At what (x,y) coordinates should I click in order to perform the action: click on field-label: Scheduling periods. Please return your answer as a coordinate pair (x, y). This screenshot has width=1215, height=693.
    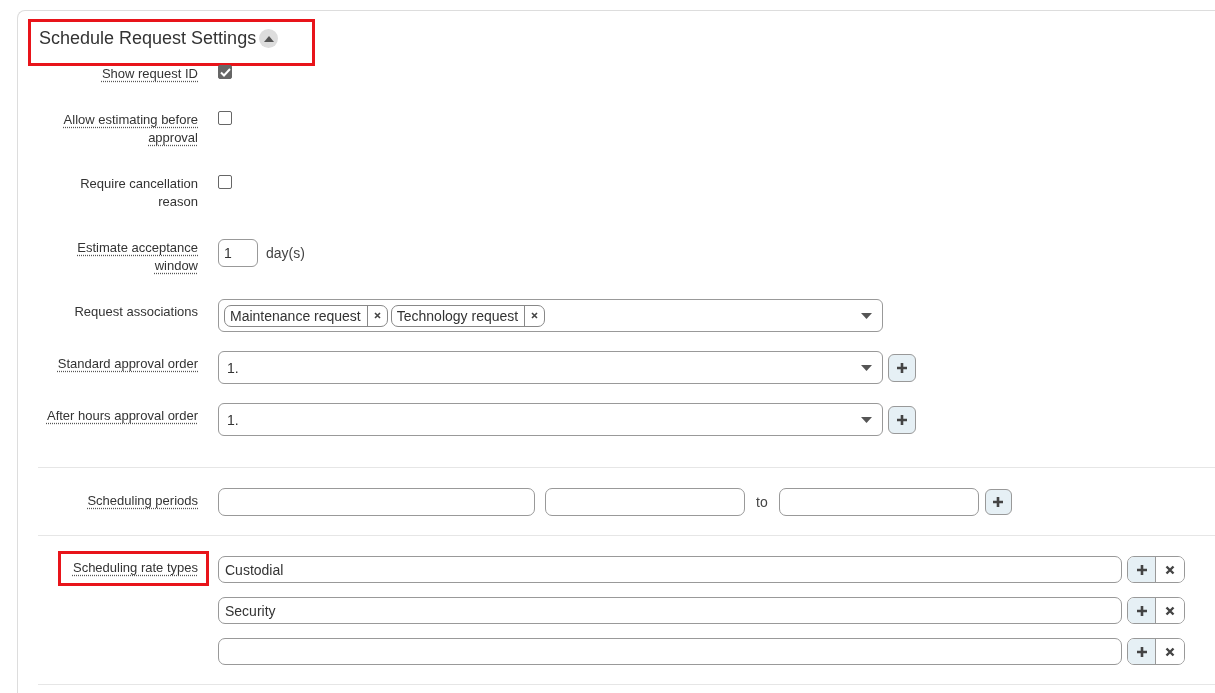
    Looking at the image, I should click on (142, 501).